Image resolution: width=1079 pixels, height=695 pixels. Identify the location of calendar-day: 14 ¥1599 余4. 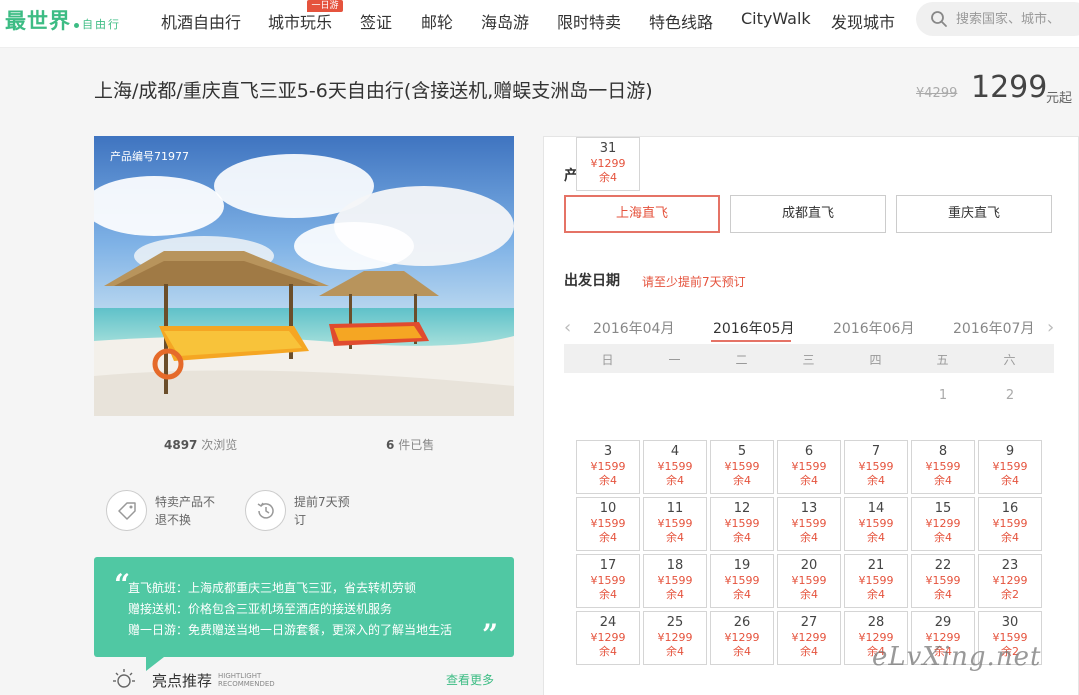
(876, 524).